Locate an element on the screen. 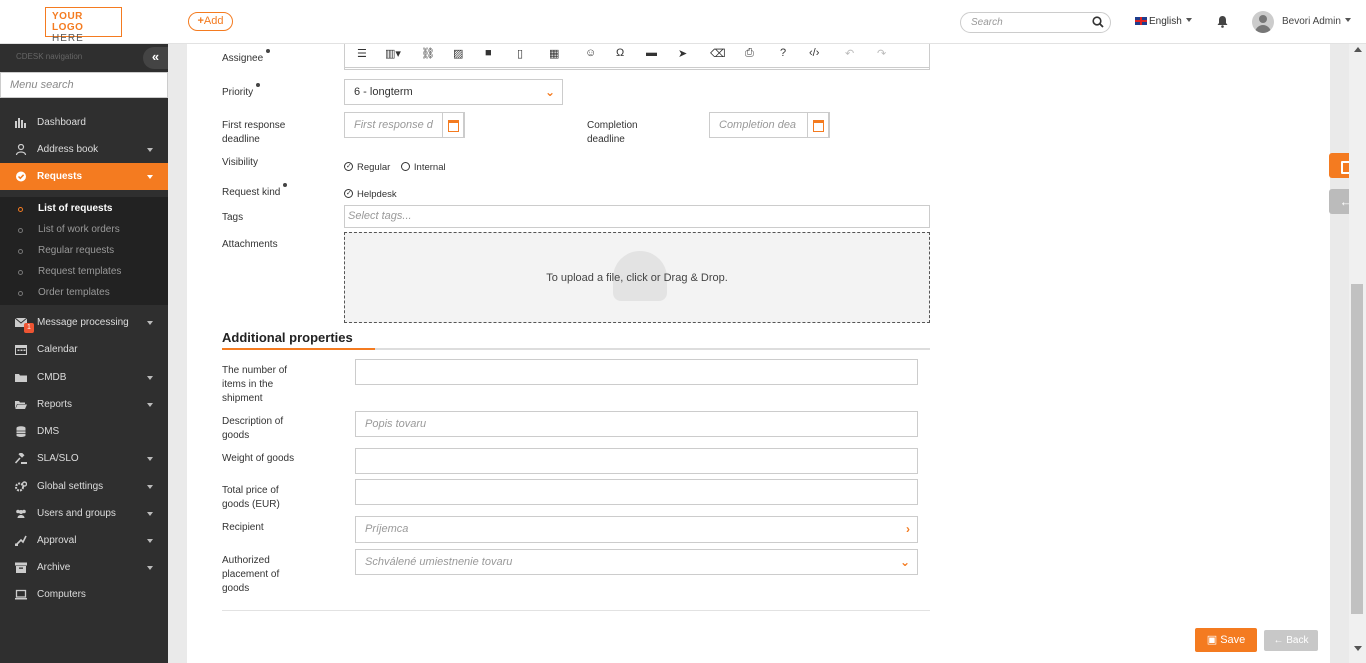 The width and height of the screenshot is (1366, 663). undo-icon: ↶ is located at coordinates (849, 53).